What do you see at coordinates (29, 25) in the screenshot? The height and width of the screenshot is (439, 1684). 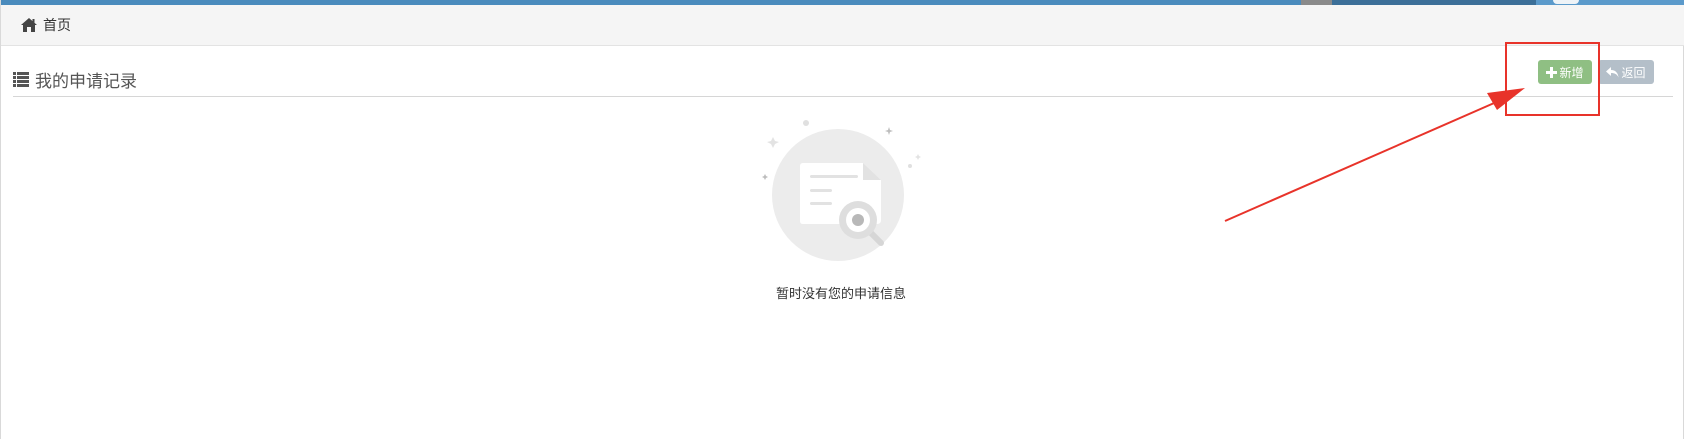 I see `home-icon` at bounding box center [29, 25].